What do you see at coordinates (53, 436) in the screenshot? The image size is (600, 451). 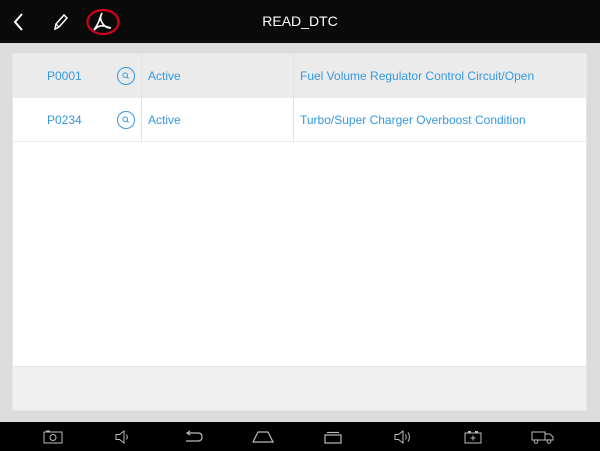 I see `screenshot-icon` at bounding box center [53, 436].